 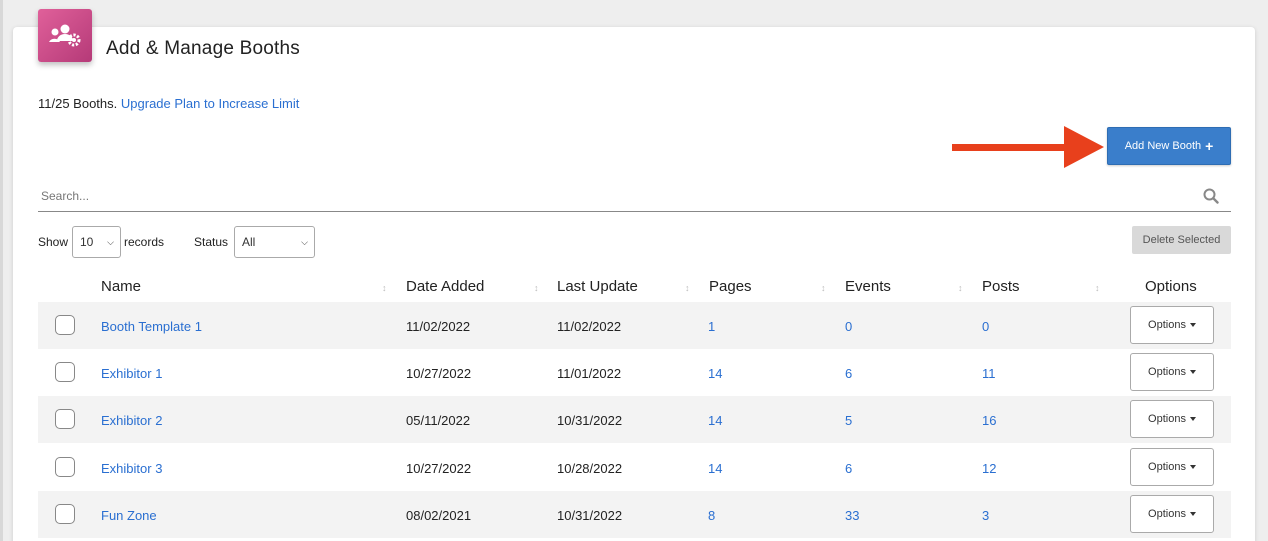 I want to click on events-count-link: 0, so click(x=848, y=326).